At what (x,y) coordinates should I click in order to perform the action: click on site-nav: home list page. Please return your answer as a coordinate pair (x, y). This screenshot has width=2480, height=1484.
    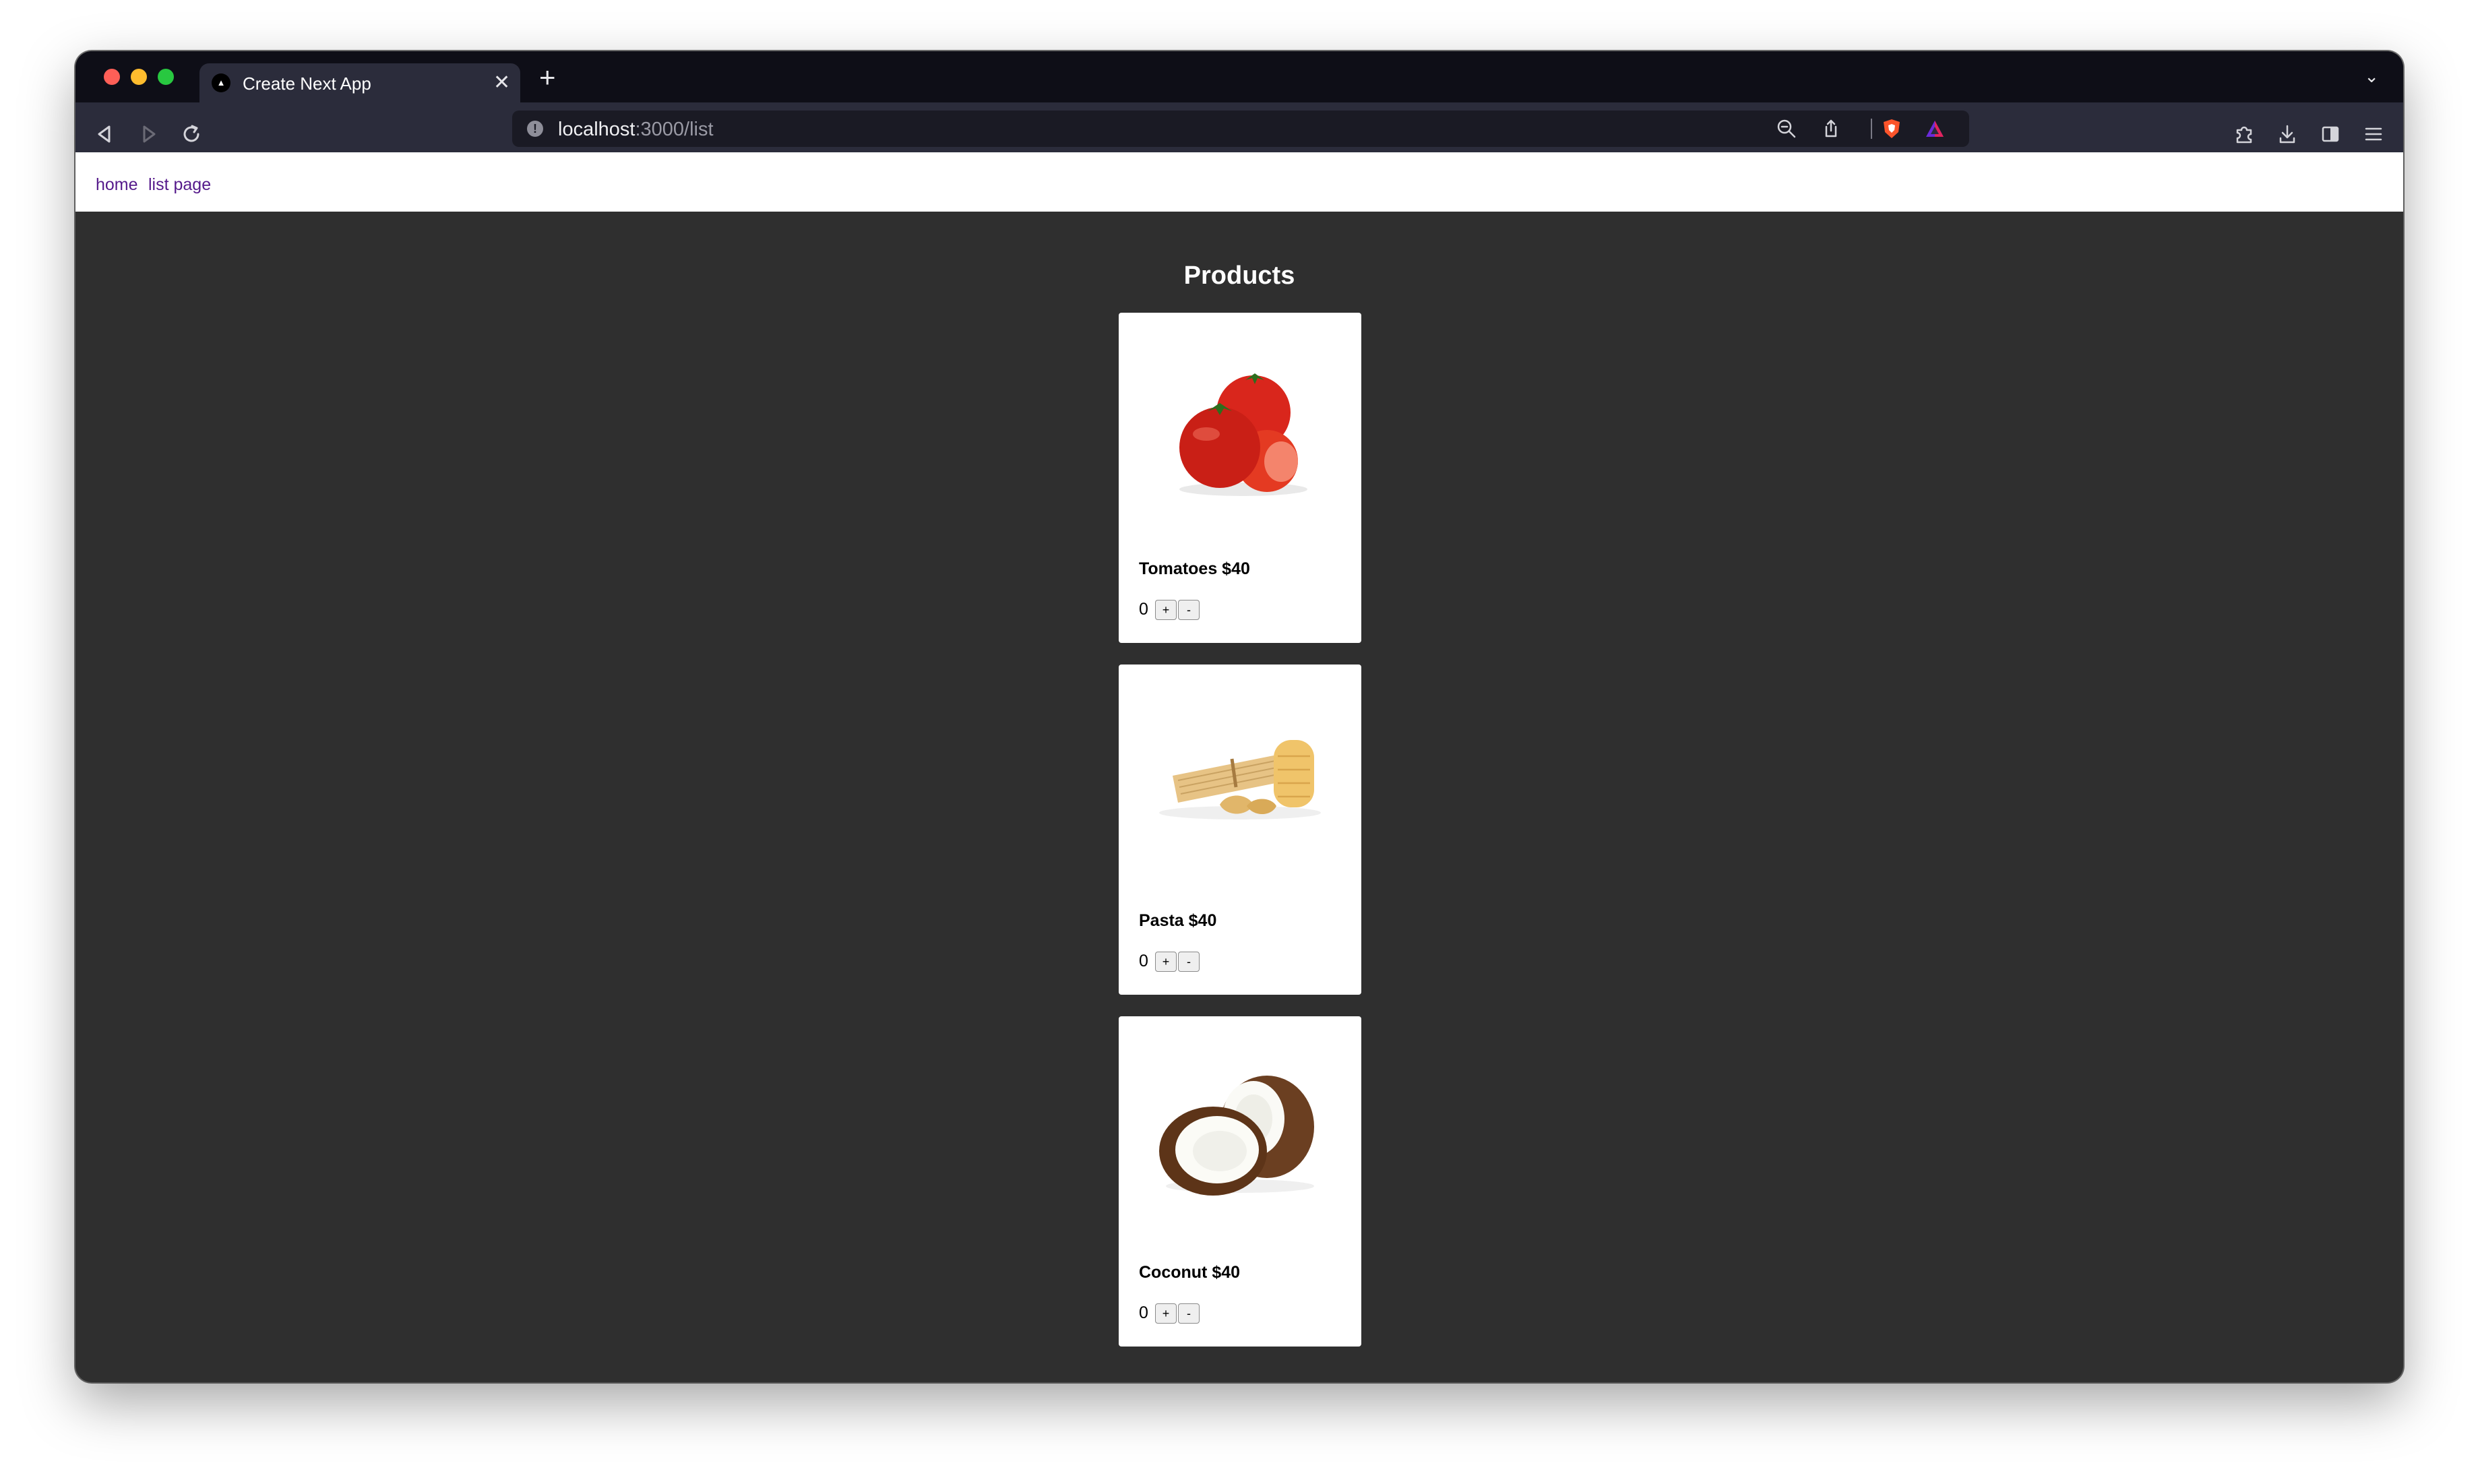
    Looking at the image, I should click on (1239, 182).